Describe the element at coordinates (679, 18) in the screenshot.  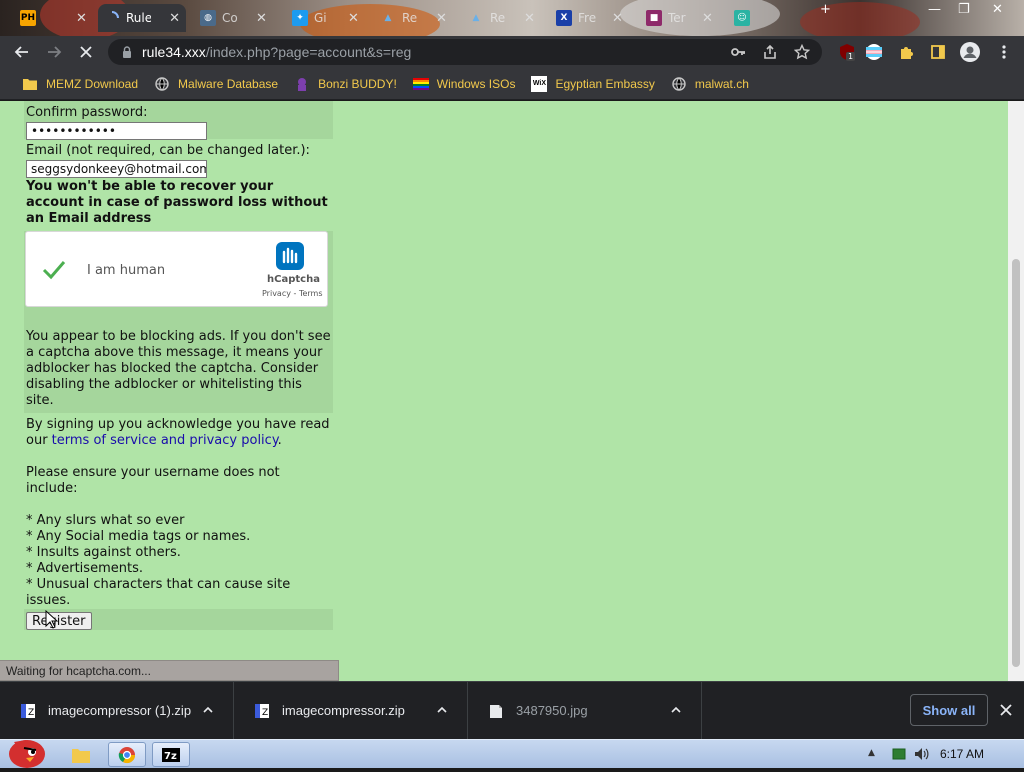
I see `tab: ■ Ter ✕` at that location.